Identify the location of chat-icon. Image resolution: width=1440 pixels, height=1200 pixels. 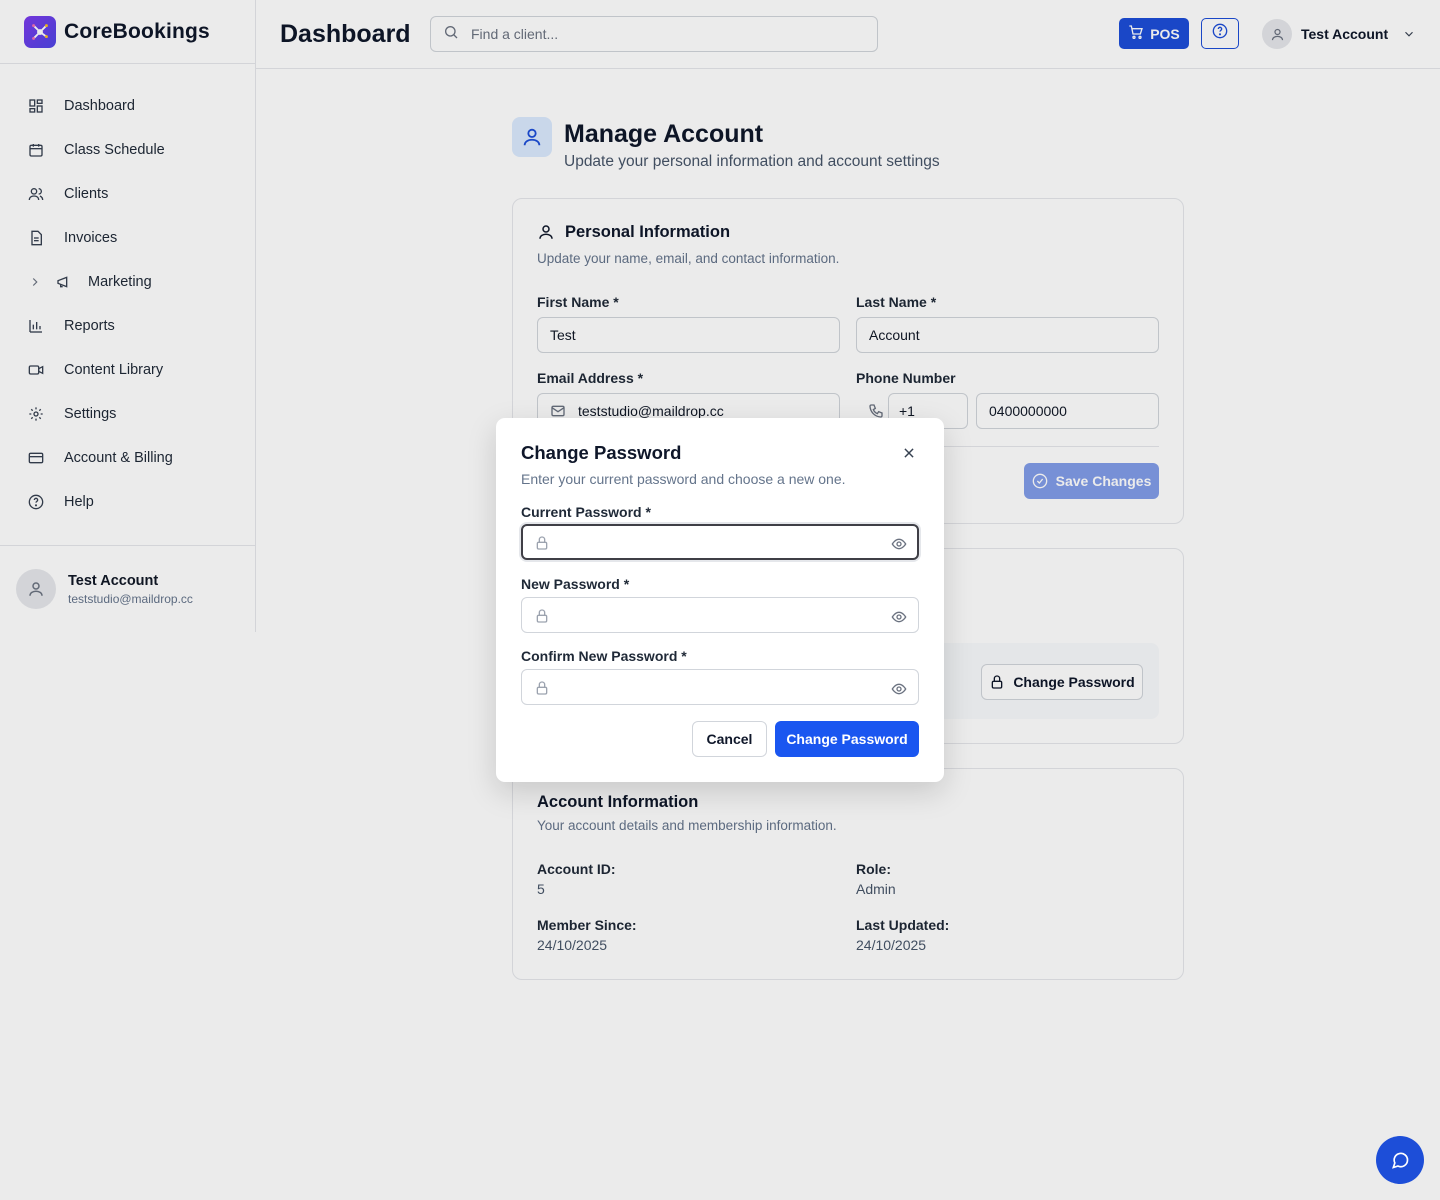
(1400, 1160).